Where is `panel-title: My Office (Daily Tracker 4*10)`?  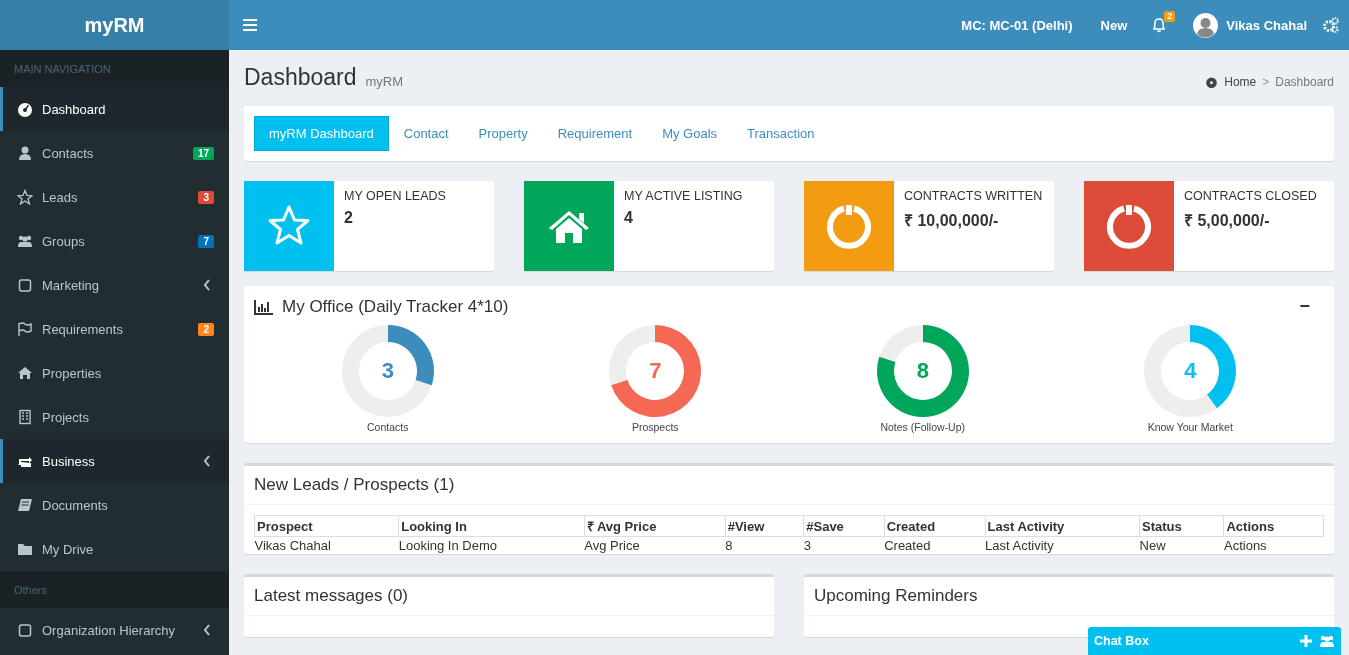
panel-title: My Office (Daily Tracker 4*10) is located at coordinates (396, 306).